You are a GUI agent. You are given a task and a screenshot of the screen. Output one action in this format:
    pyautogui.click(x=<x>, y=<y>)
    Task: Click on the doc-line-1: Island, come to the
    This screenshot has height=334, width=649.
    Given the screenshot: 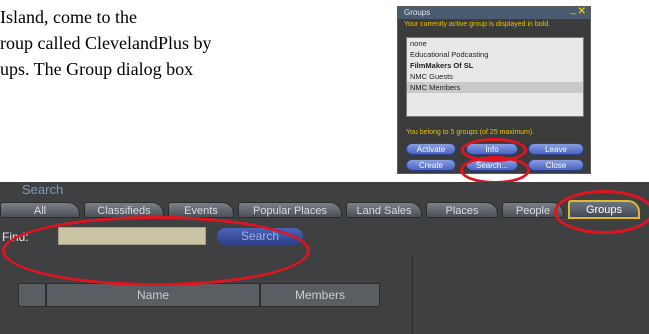 What is the action you would take?
    pyautogui.click(x=68, y=17)
    